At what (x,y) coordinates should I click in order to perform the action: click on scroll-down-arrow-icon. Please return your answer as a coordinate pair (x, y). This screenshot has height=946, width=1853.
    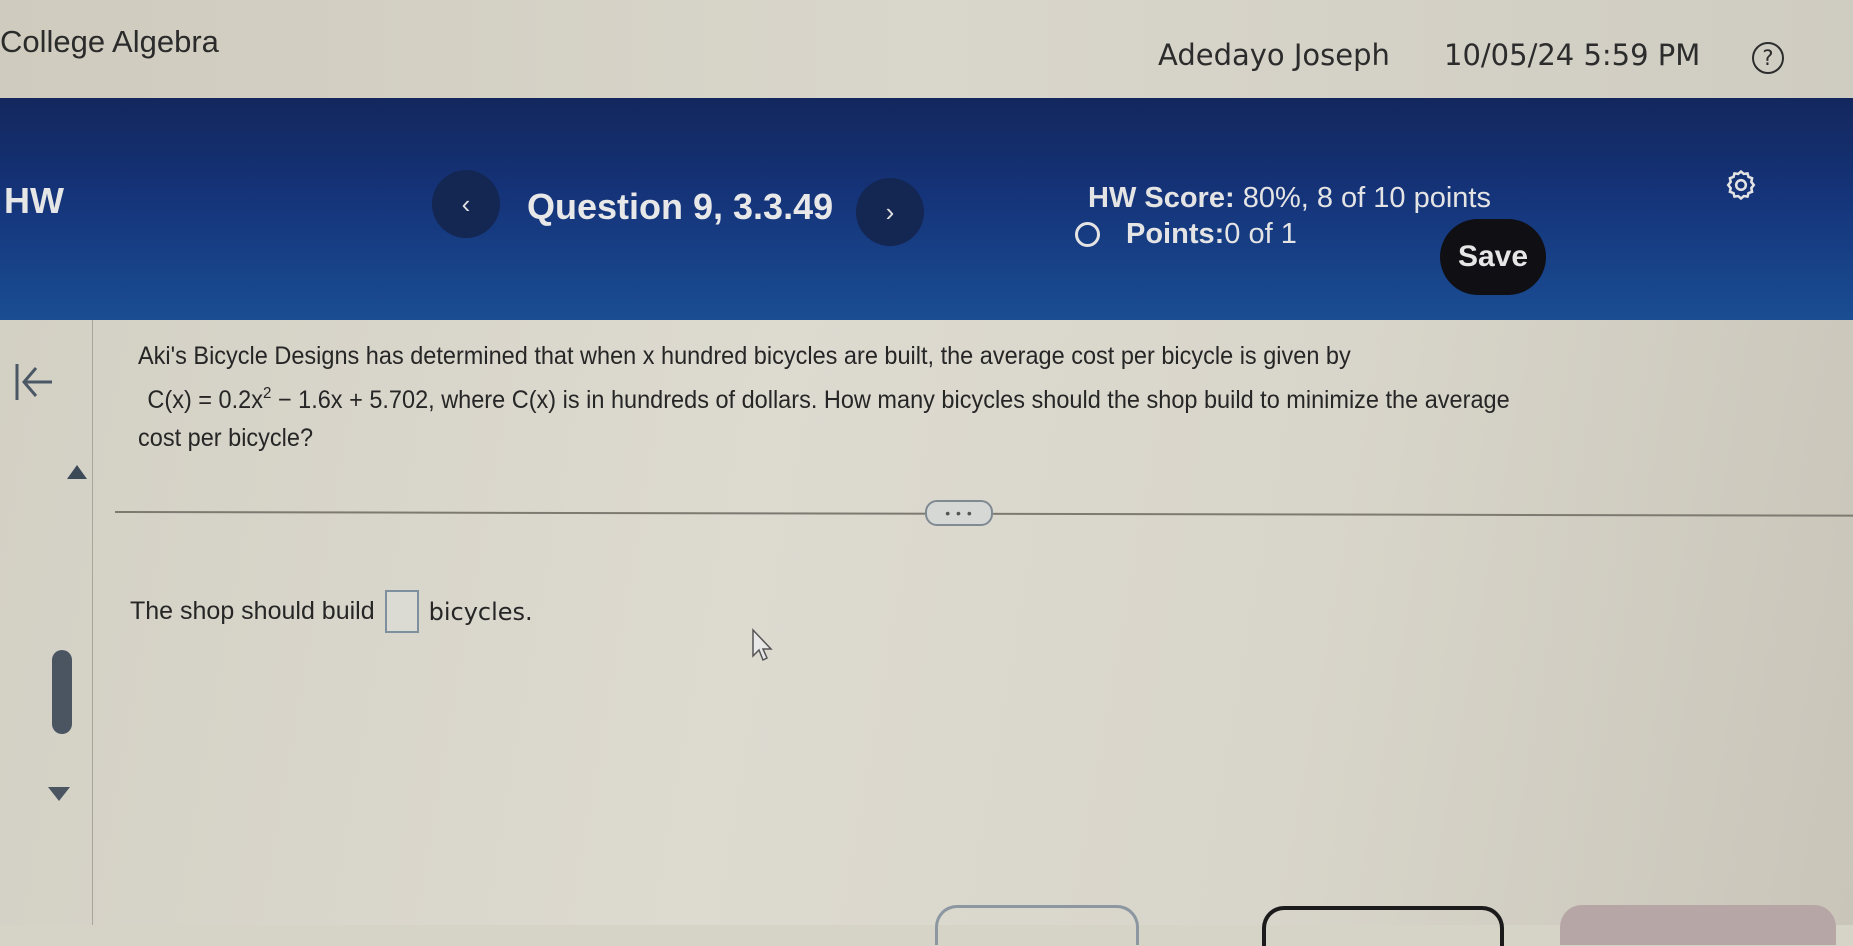
    Looking at the image, I should click on (59, 794).